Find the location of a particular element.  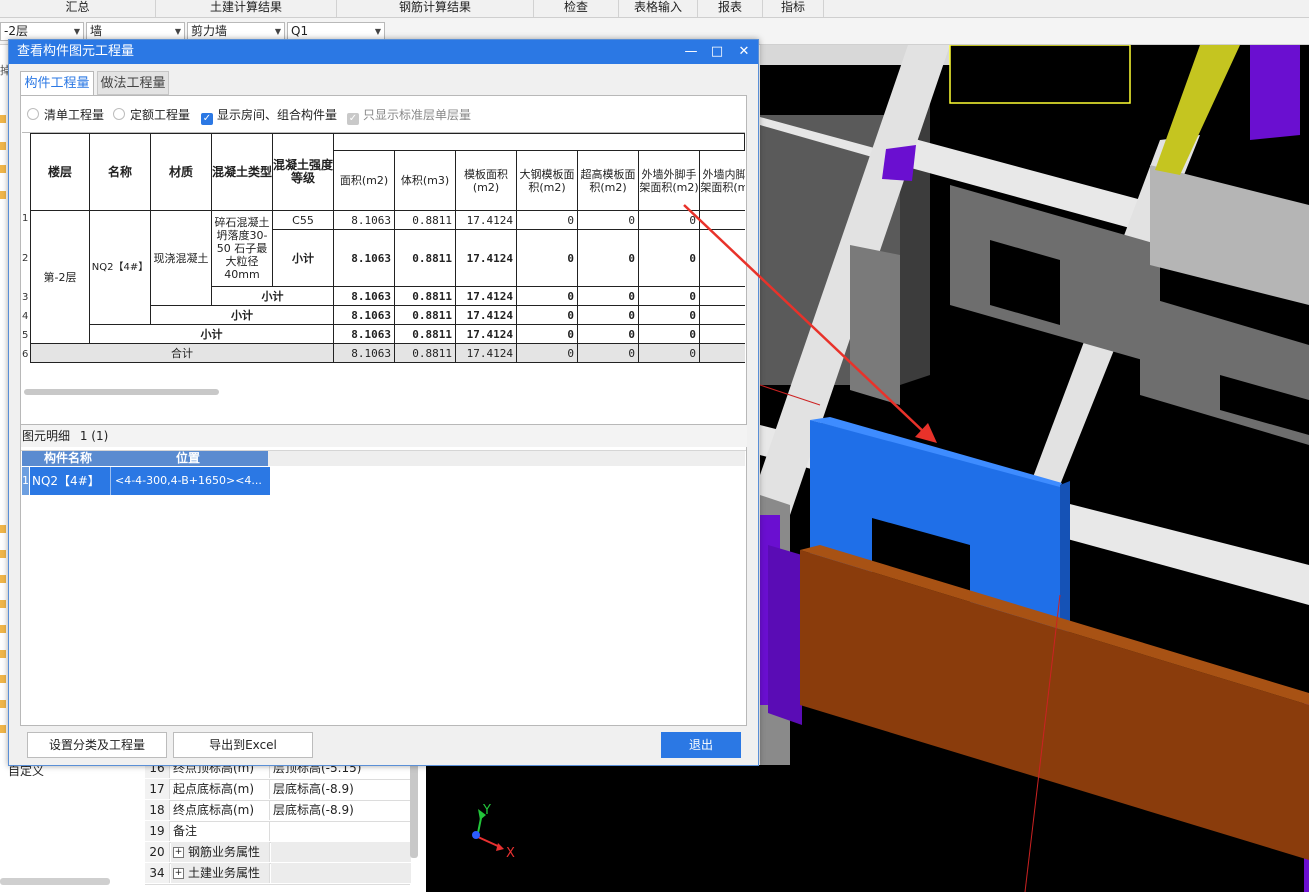

cell-material: 现浇混凝土 is located at coordinates (181, 258).